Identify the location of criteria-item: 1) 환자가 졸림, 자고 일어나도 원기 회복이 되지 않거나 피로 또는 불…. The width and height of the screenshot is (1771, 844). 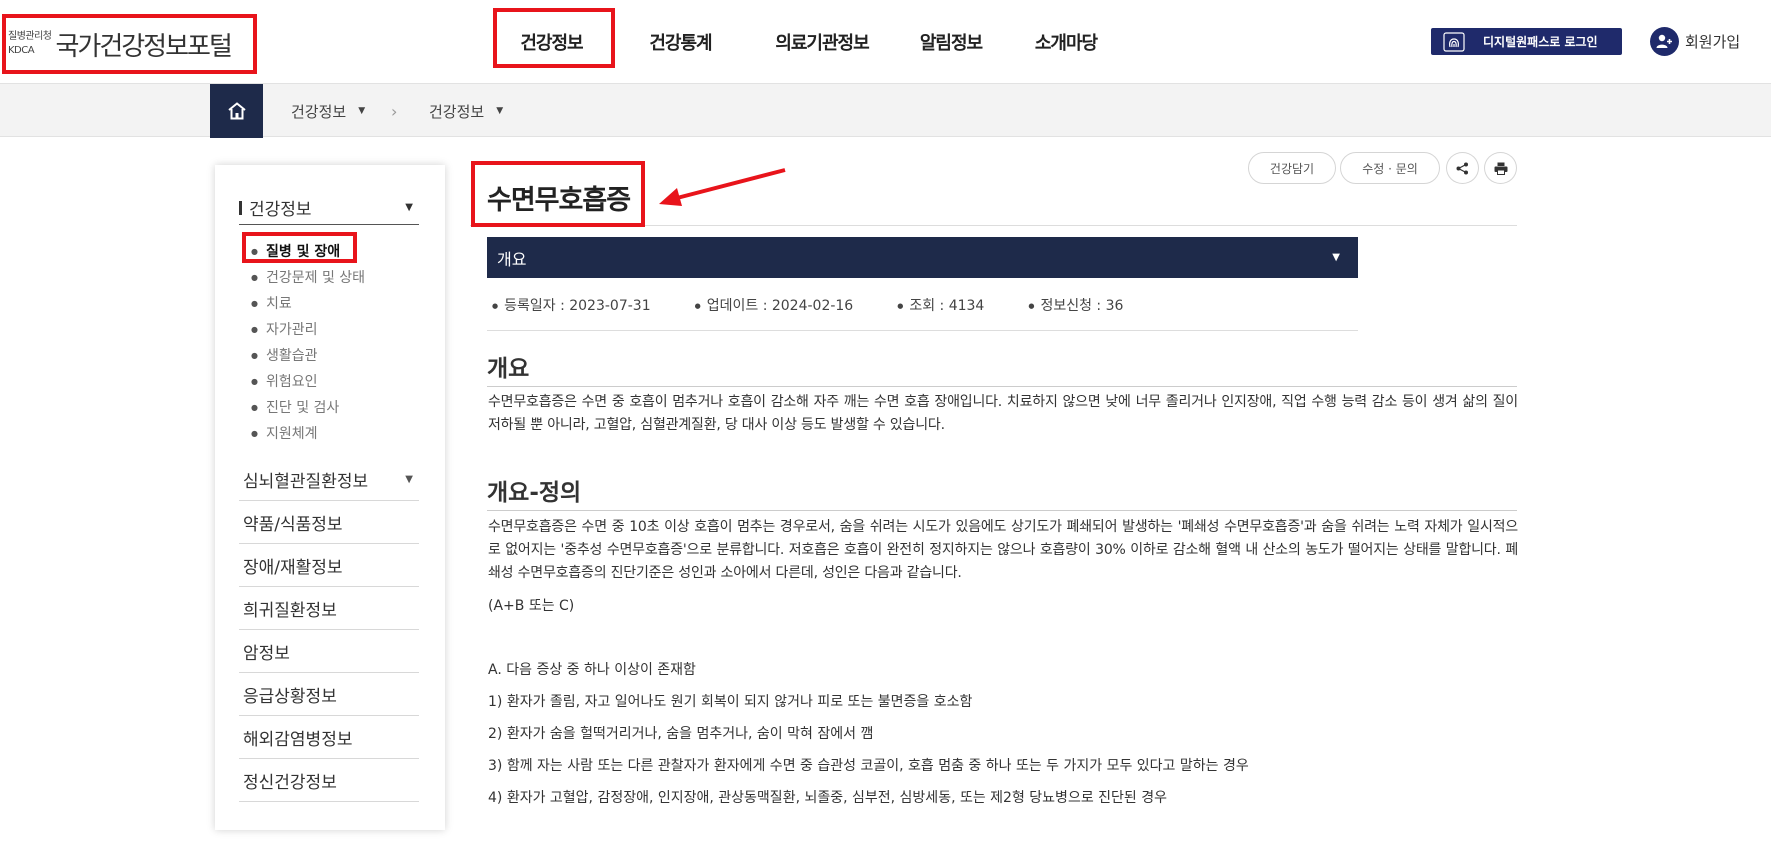
(730, 702).